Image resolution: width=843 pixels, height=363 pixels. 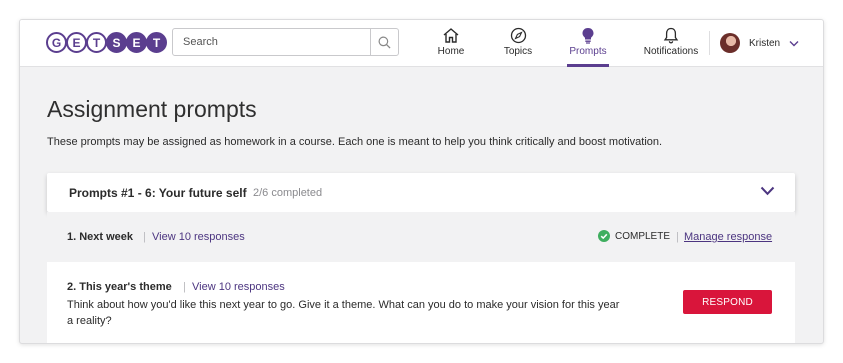 I want to click on logo-letter: G, so click(x=56, y=42).